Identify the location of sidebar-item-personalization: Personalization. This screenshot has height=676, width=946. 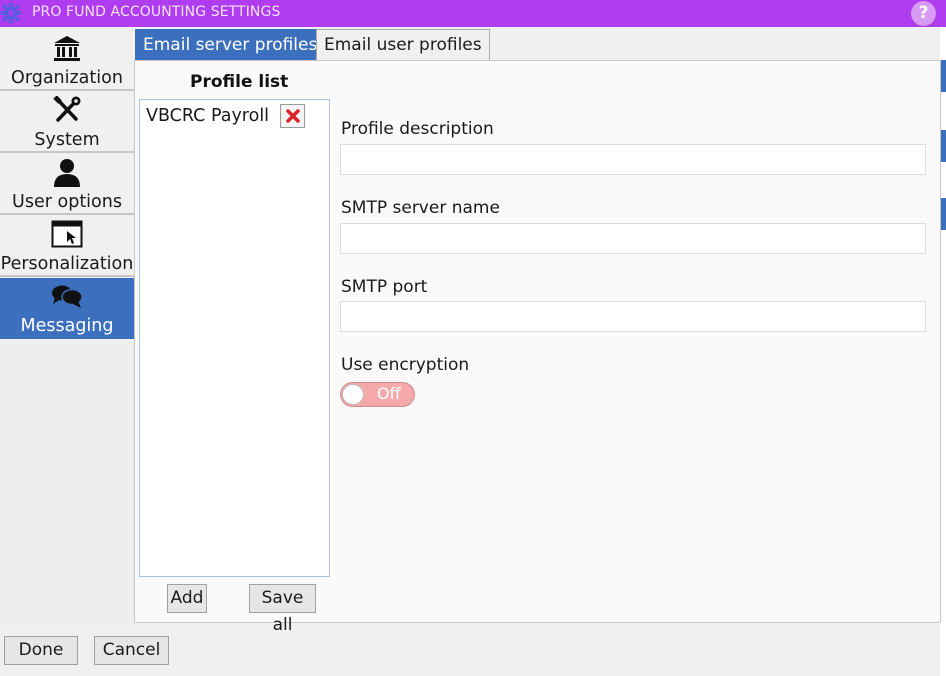
(67, 246).